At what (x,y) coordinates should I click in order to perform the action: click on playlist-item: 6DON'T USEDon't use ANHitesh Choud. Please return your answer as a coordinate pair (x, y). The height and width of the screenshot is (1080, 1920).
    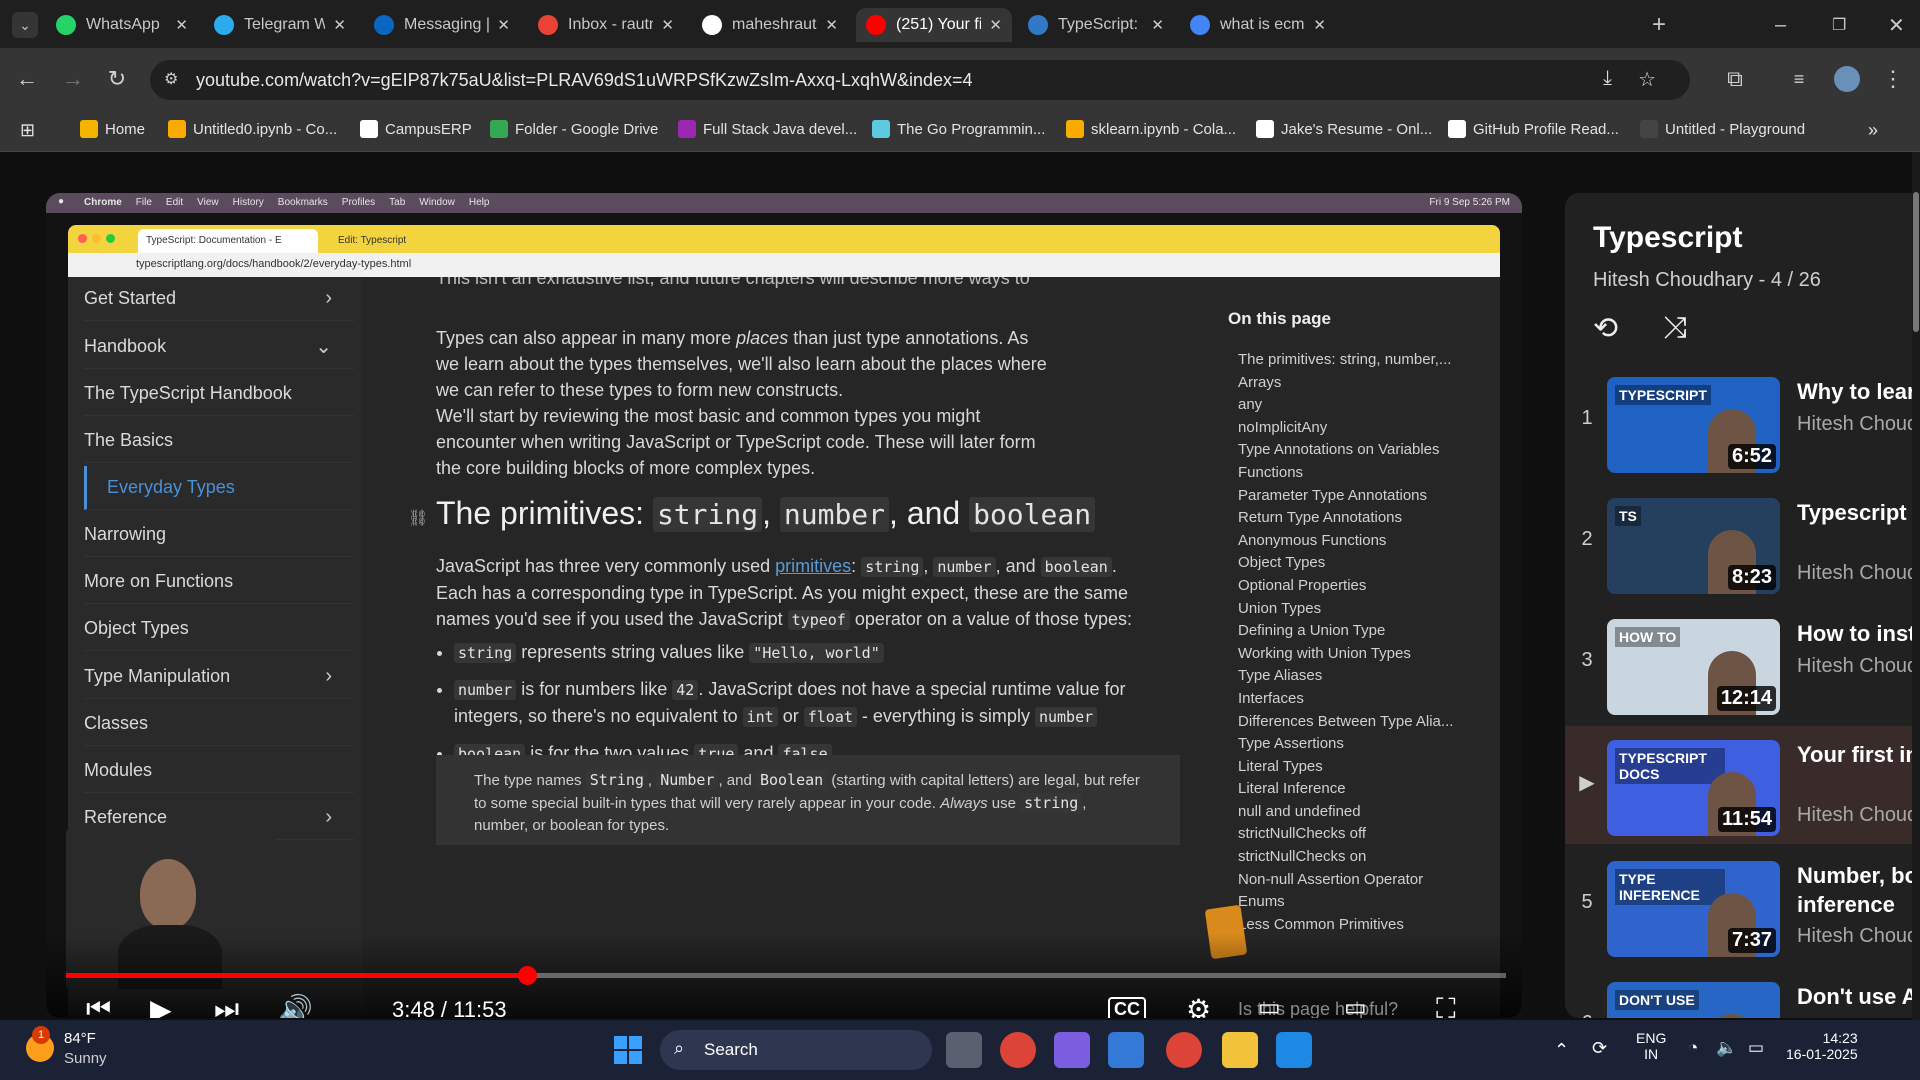
    Looking at the image, I should click on (1742, 993).